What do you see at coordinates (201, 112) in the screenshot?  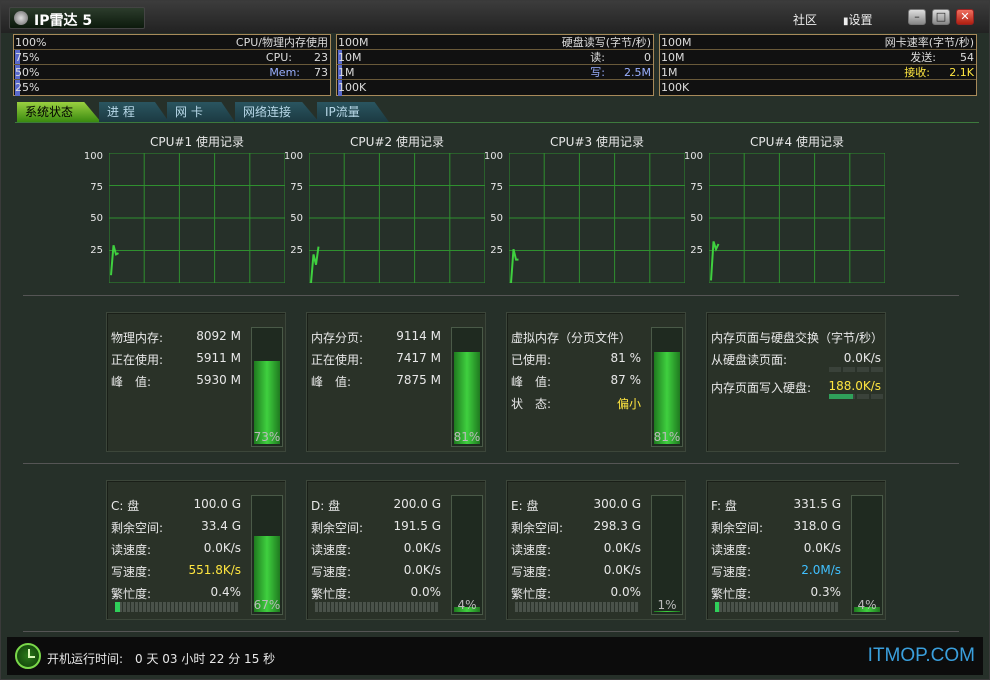 I see `tab-network-card: 网 卡` at bounding box center [201, 112].